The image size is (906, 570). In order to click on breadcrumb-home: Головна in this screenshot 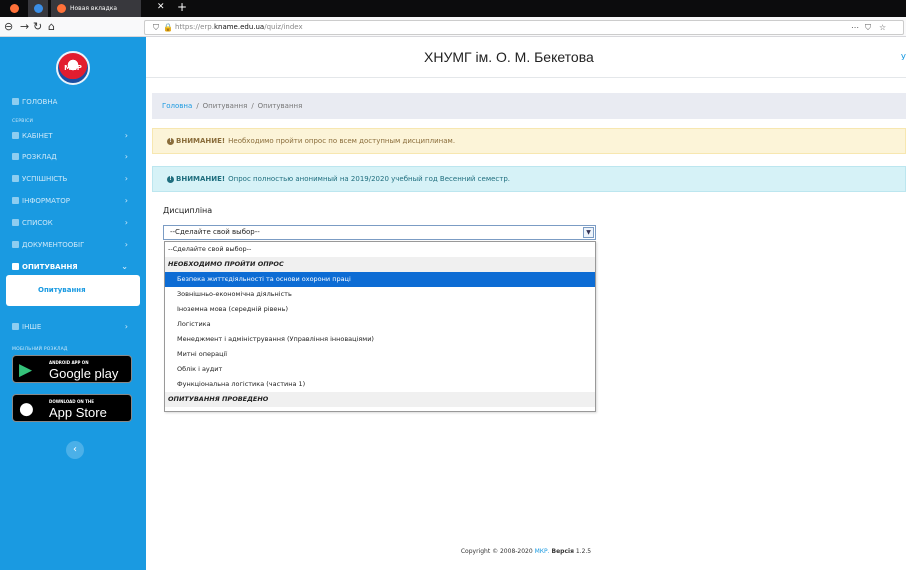, I will do `click(177, 106)`.